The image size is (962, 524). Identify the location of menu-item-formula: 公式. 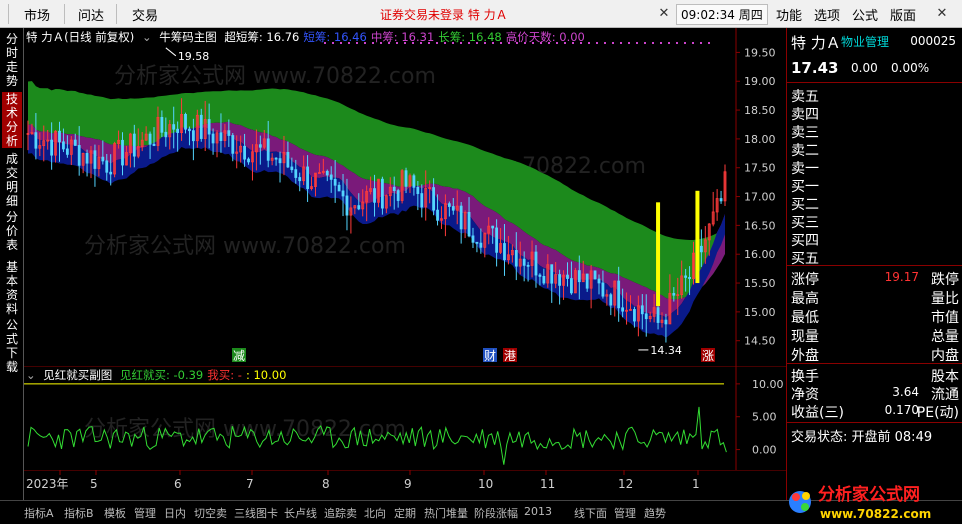
(865, 14).